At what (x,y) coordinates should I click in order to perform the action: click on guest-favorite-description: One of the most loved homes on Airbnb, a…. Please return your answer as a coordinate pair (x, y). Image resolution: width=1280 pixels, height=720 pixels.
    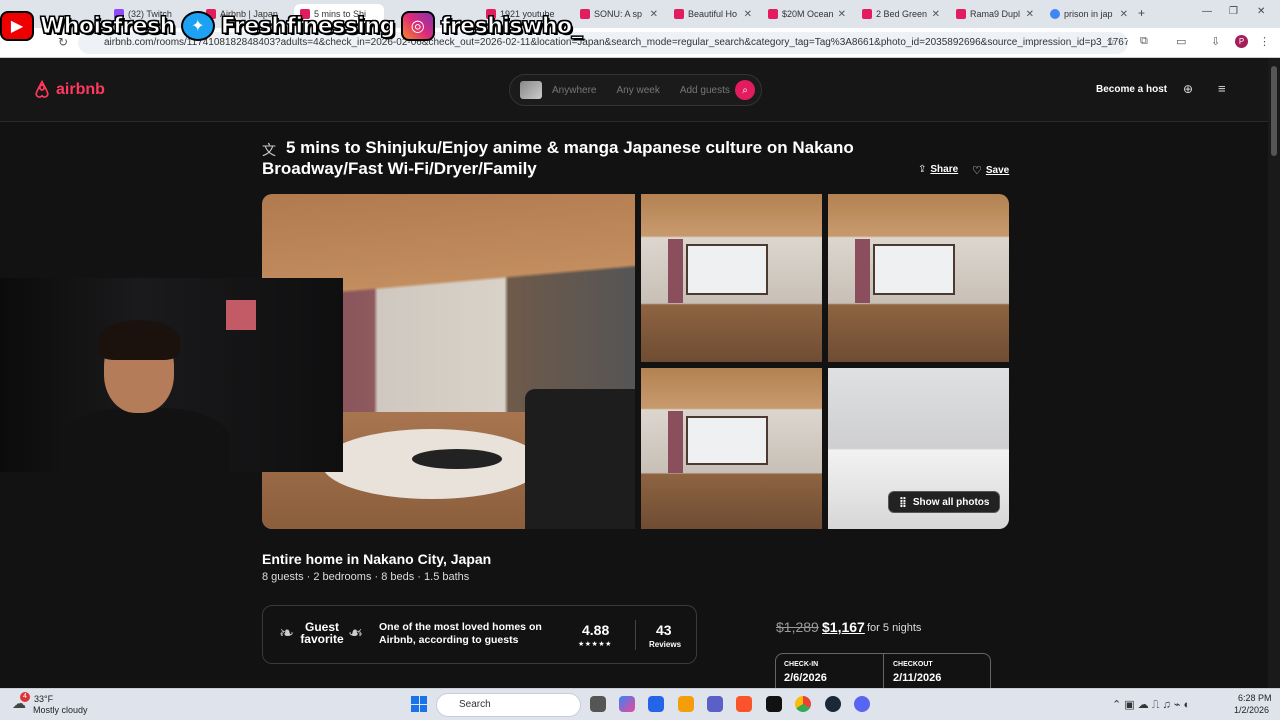
    Looking at the image, I should click on (460, 633).